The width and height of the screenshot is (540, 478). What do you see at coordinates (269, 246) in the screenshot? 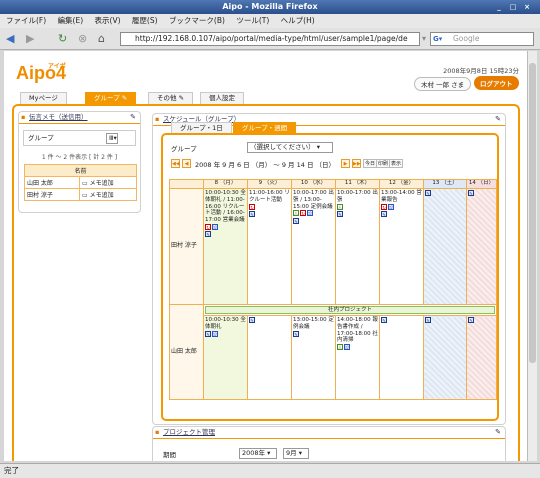
I see `schedule-cell: 11:00-16:00 リクルート活動 ↻ ✎` at bounding box center [269, 246].